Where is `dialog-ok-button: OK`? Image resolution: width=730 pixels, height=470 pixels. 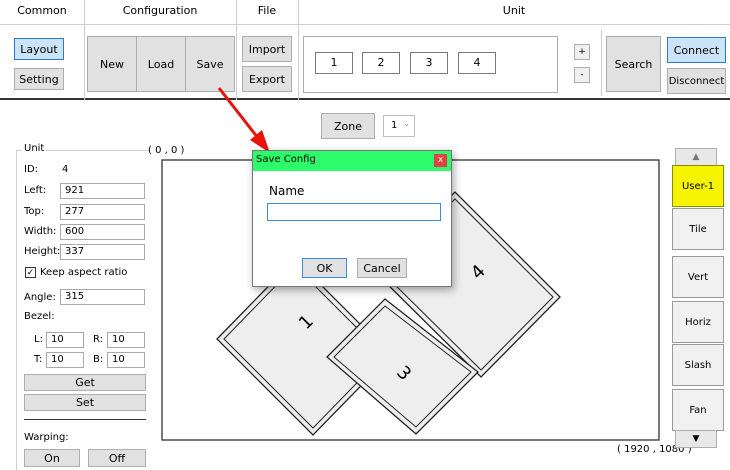 dialog-ok-button: OK is located at coordinates (324, 268).